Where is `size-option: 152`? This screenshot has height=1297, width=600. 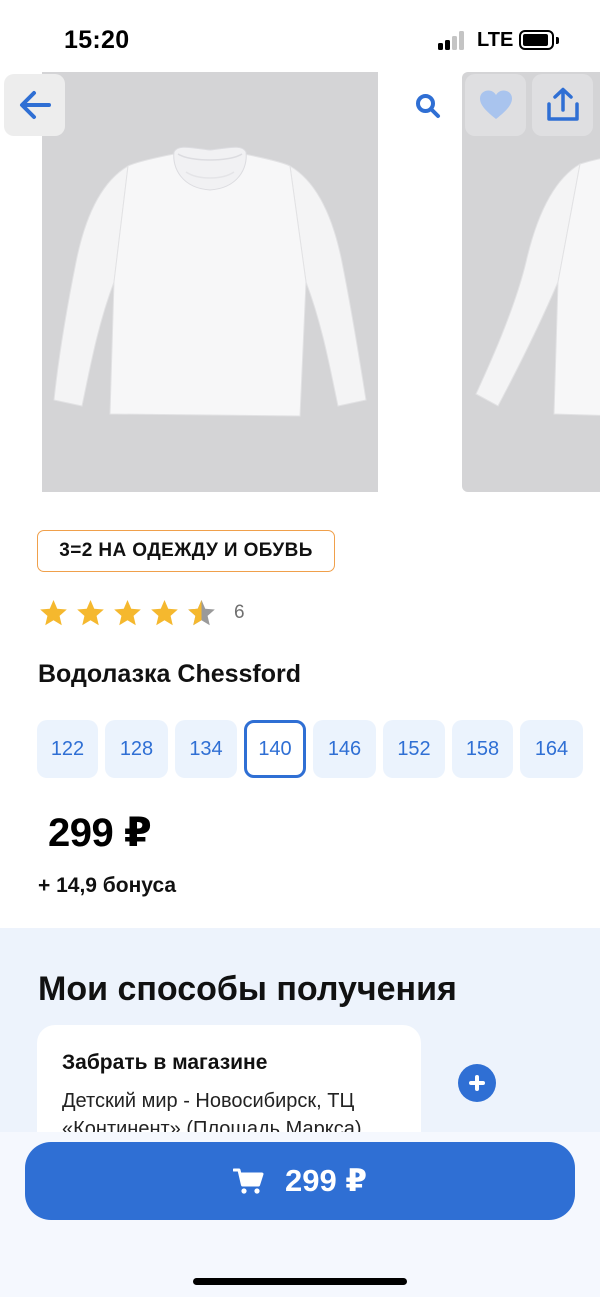
size-option: 152 is located at coordinates (414, 749).